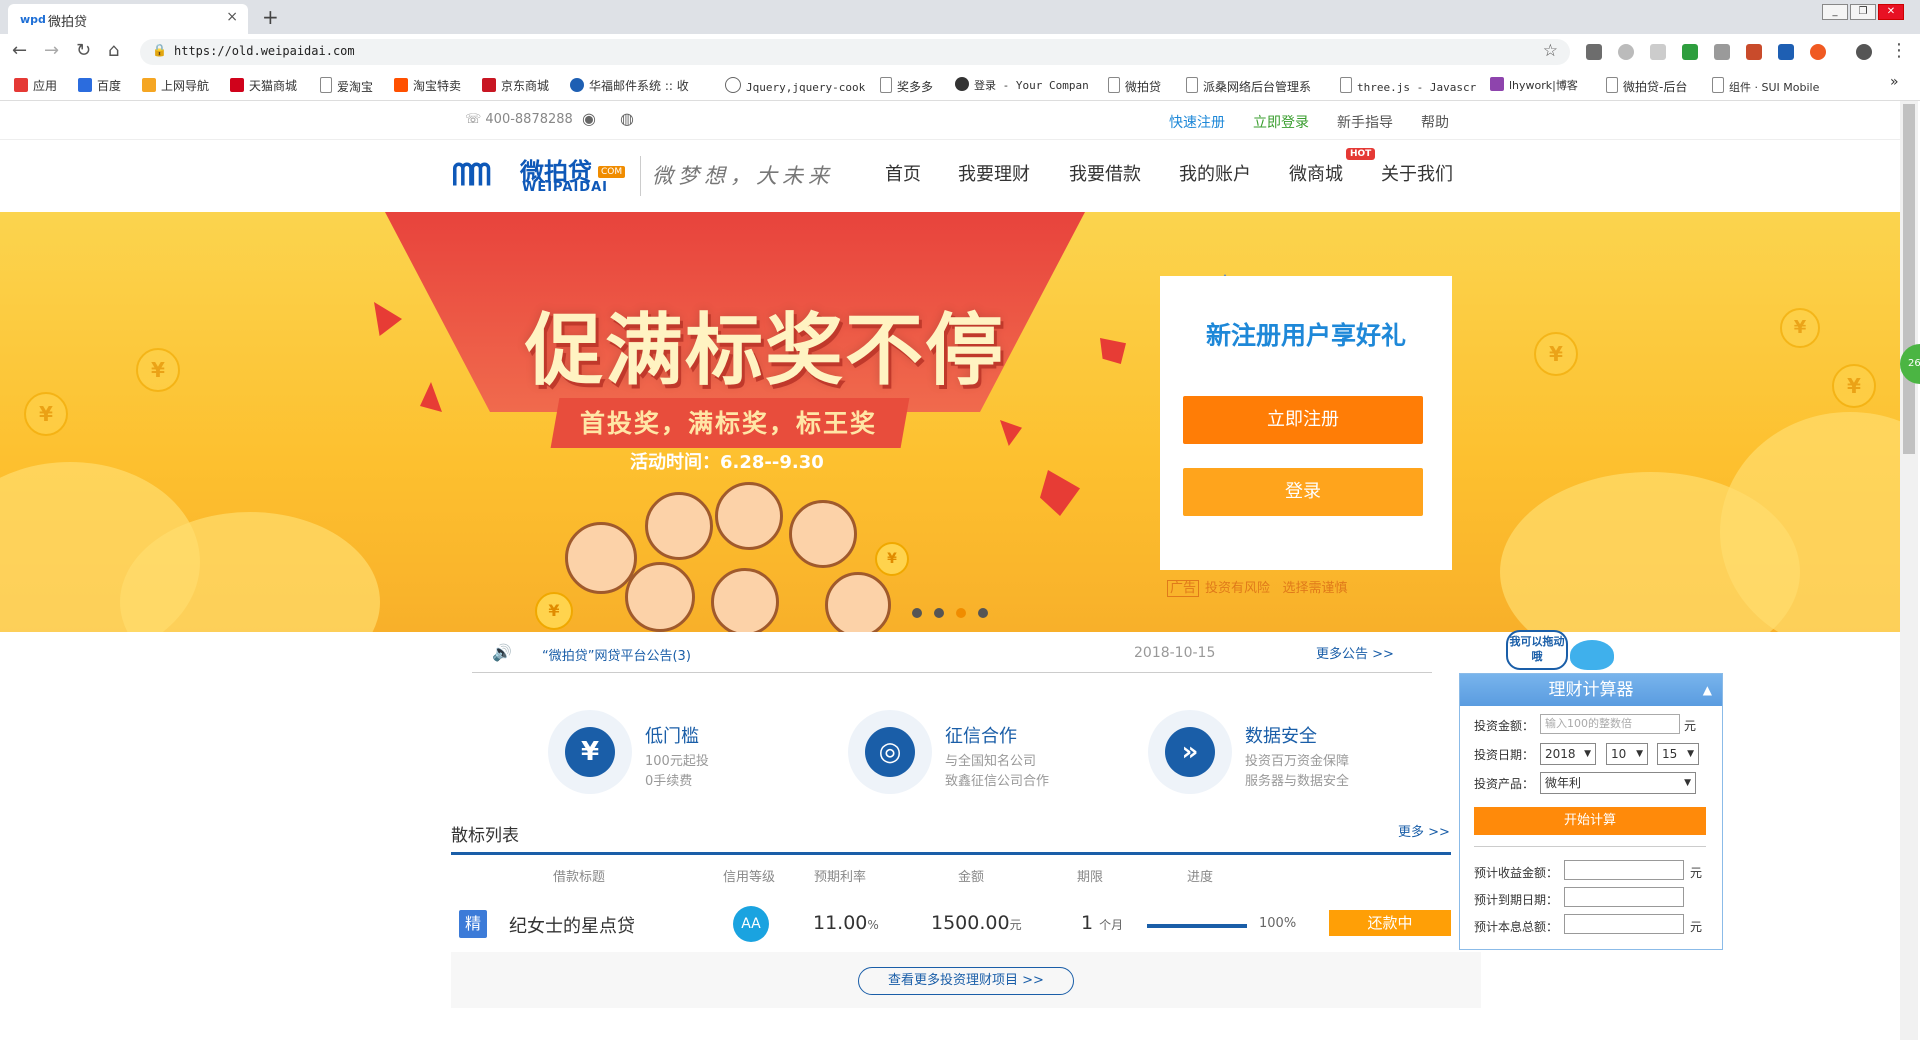  I want to click on carousel-dot-active, so click(961, 613).